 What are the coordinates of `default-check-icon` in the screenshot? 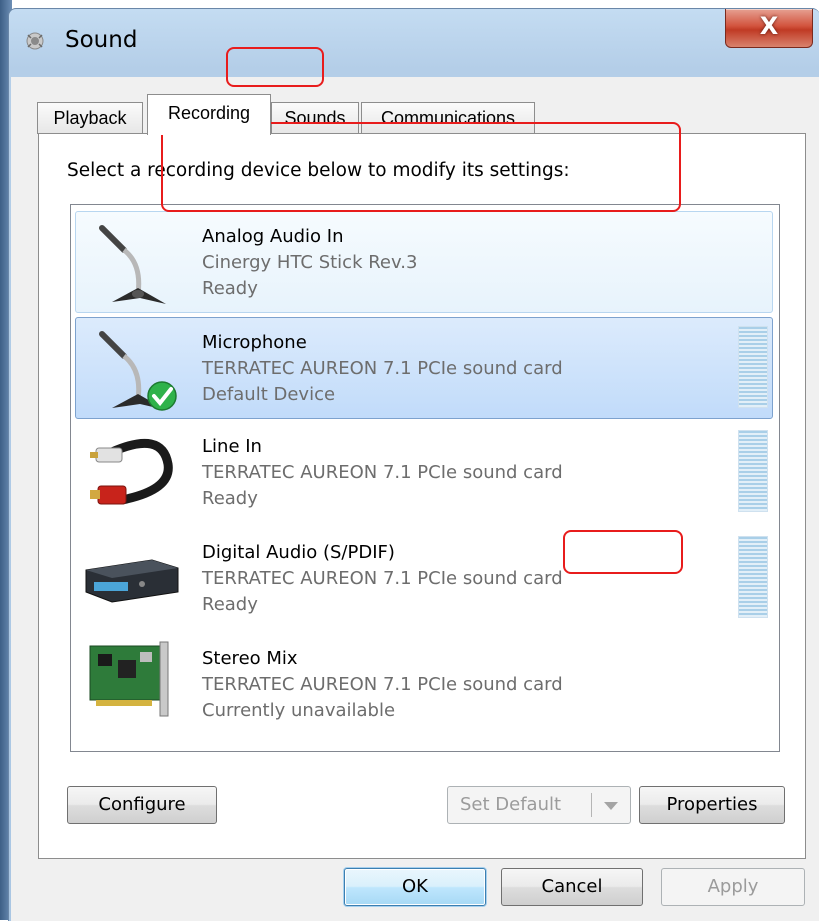 It's located at (162, 396).